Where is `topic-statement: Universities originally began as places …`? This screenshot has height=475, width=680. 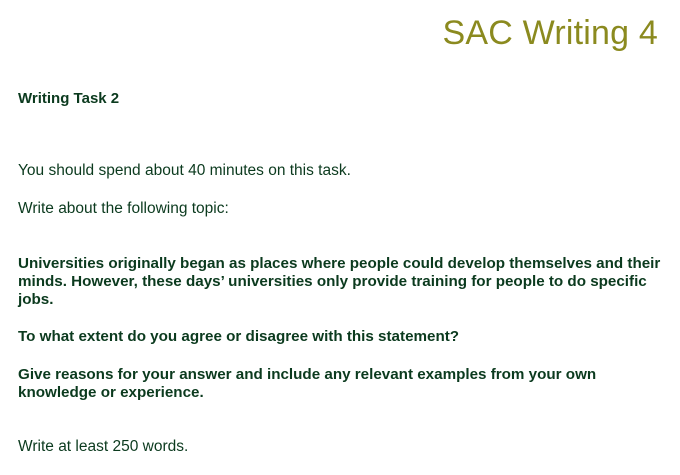
topic-statement: Universities originally began as places … is located at coordinates (339, 281).